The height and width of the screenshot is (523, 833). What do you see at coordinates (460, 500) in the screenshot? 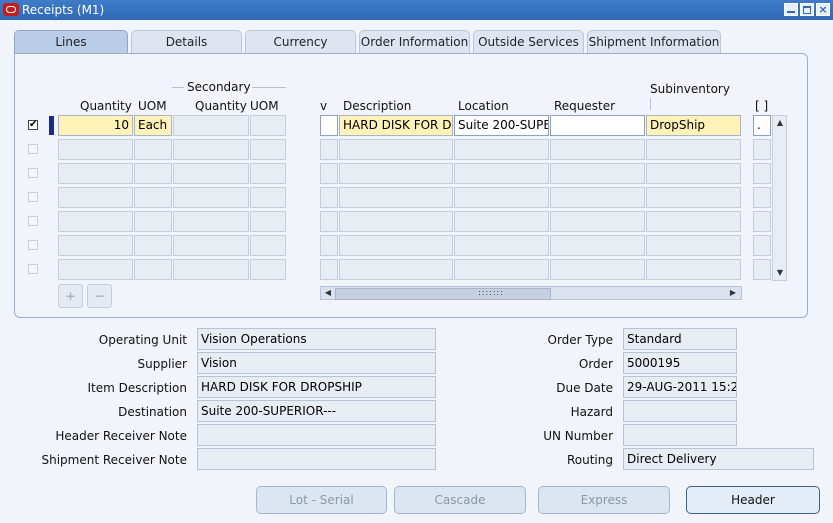
I see `cascade-button: Cascade` at bounding box center [460, 500].